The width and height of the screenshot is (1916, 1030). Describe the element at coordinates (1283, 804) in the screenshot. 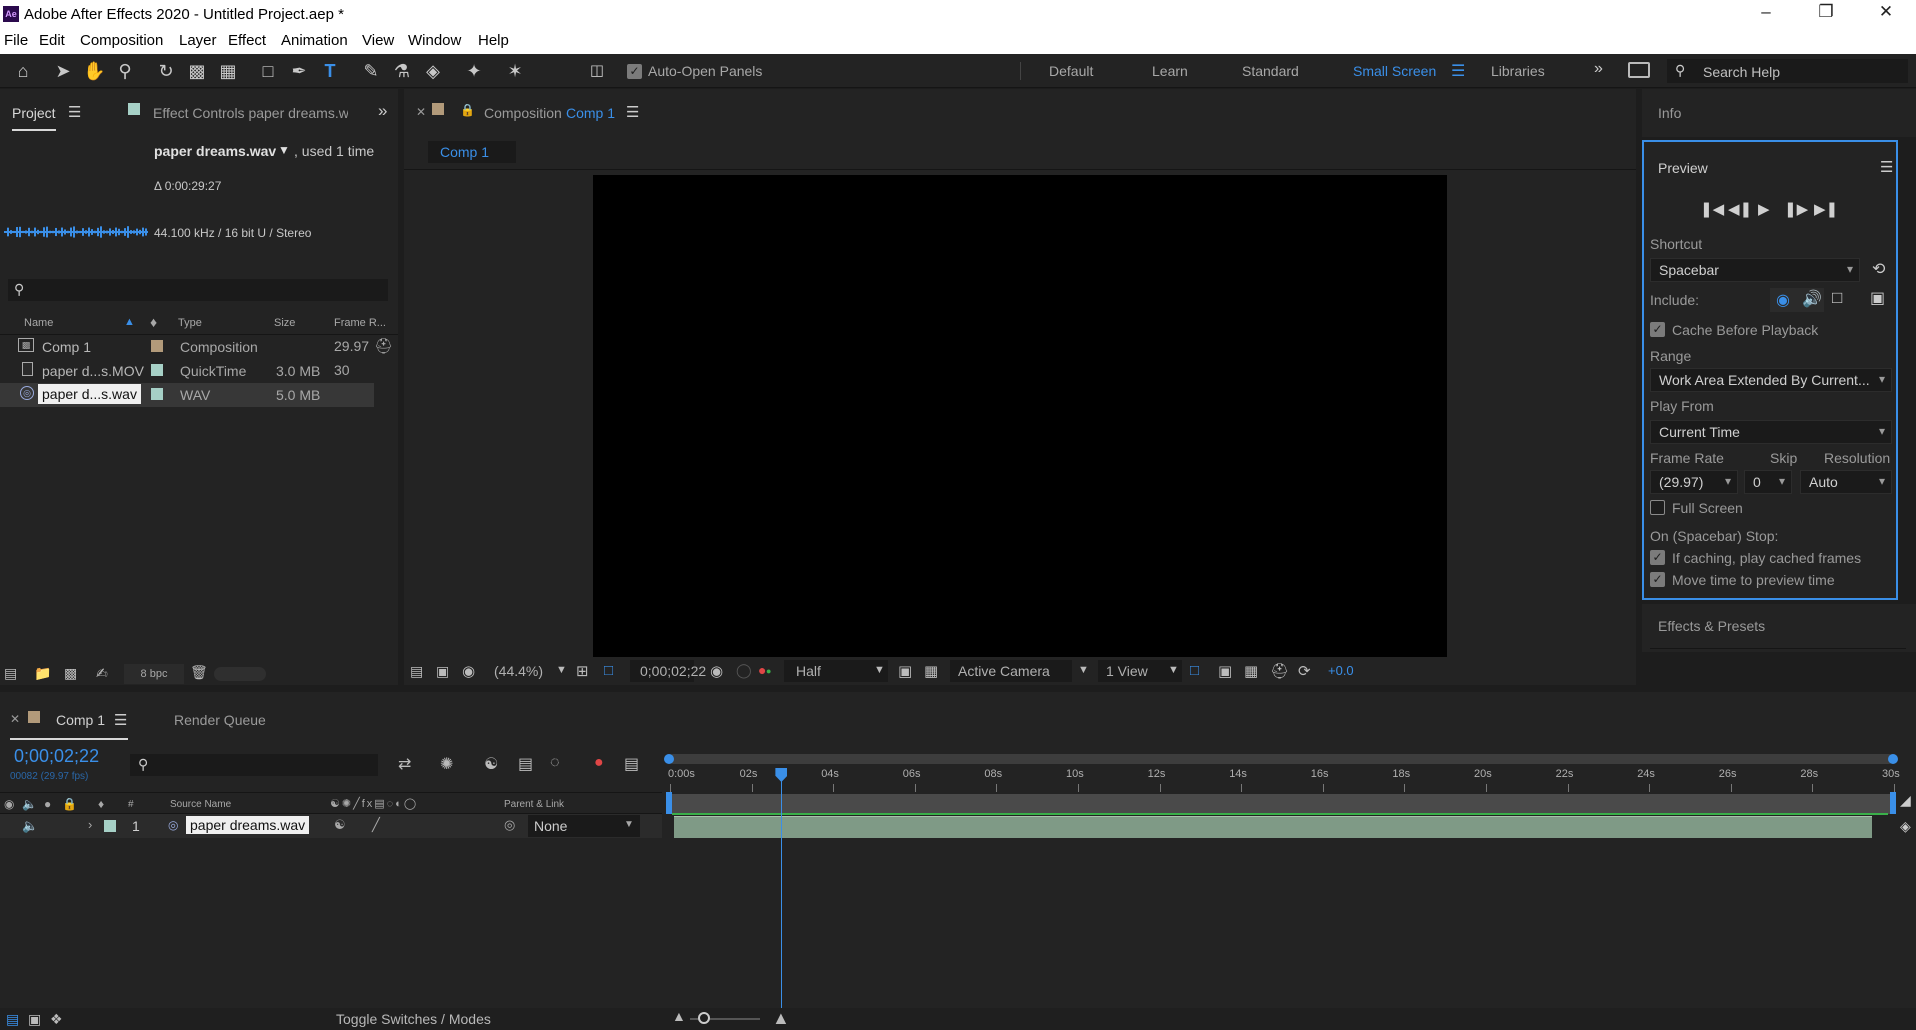

I see `work-area-bar` at that location.